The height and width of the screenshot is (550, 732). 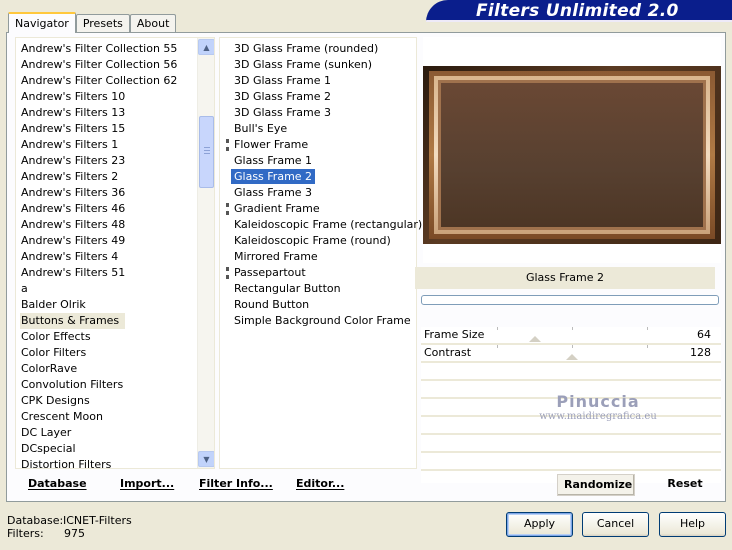 What do you see at coordinates (109, 177) in the screenshot?
I see `category-item: Andrew's Filters 2` at bounding box center [109, 177].